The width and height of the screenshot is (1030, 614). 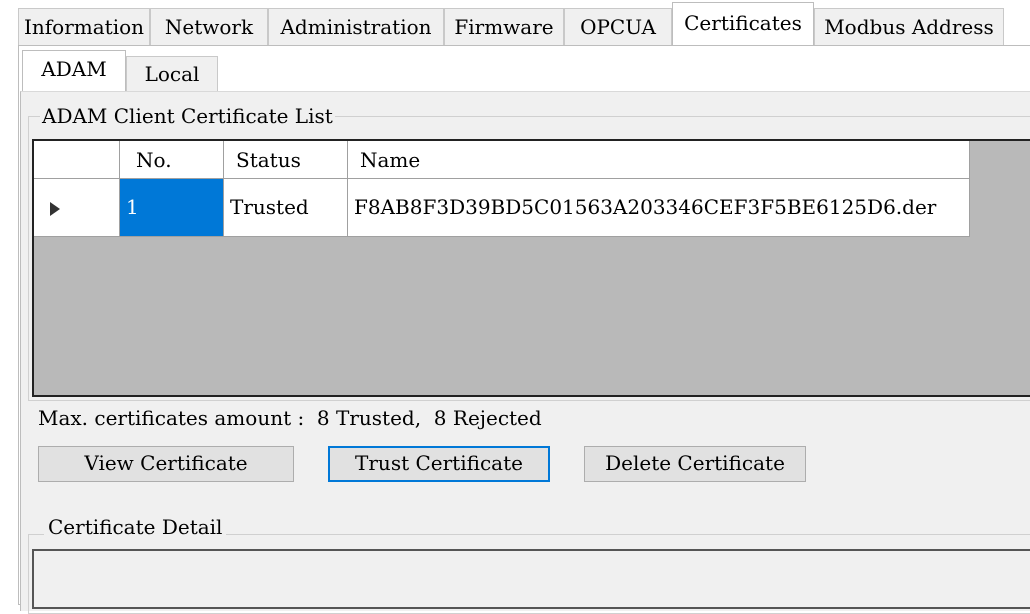 I want to click on cell-no: 1, so click(x=172, y=208).